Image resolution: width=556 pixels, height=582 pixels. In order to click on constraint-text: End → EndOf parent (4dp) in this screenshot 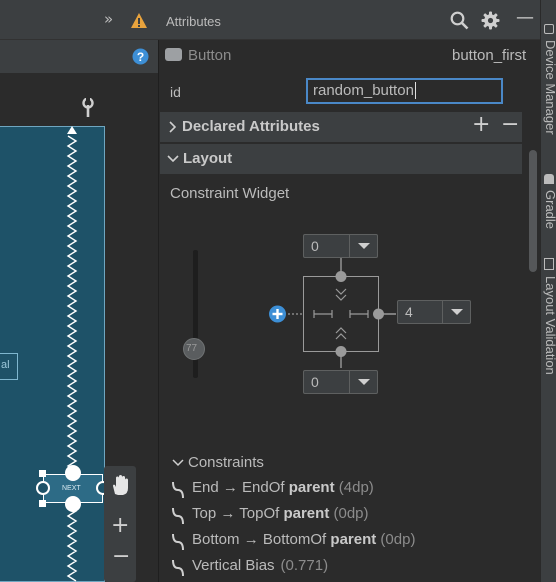, I will do `click(283, 487)`.